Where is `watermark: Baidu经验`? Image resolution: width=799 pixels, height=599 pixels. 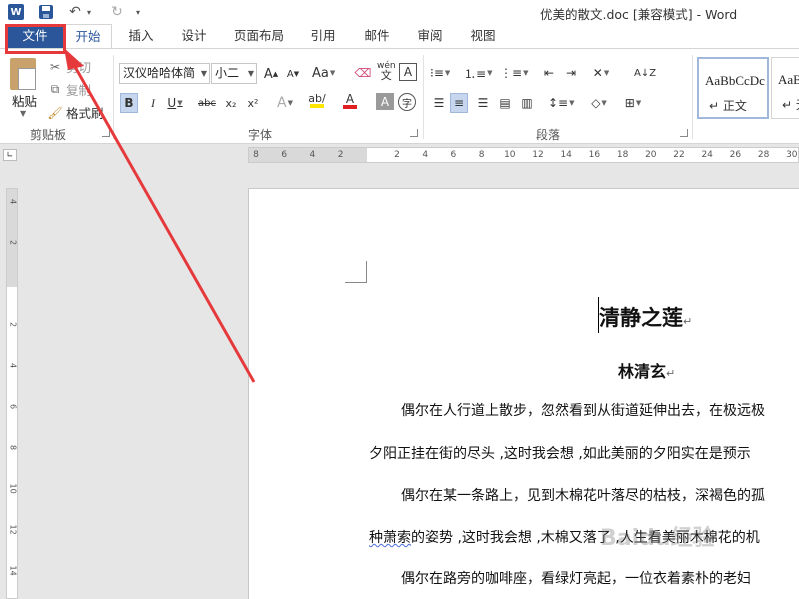
watermark: Baidu经验 is located at coordinates (657, 538).